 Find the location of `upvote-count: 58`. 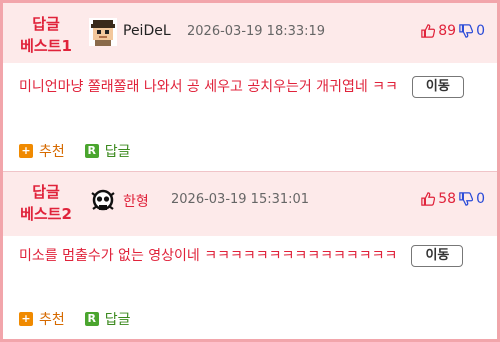

upvote-count: 58 is located at coordinates (447, 199).